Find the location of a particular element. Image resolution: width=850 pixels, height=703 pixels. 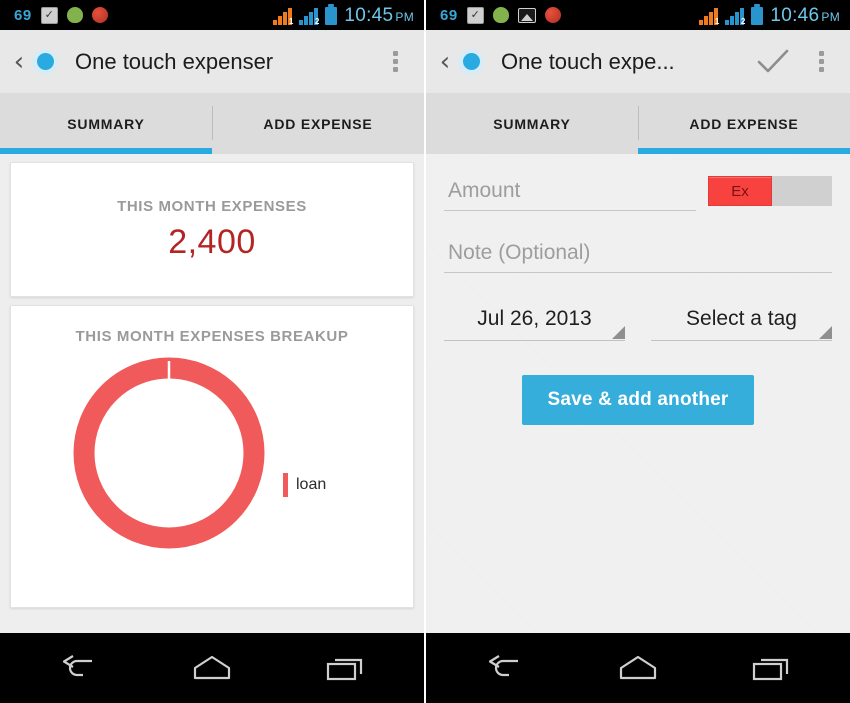

photo-icon is located at coordinates (526, 15).